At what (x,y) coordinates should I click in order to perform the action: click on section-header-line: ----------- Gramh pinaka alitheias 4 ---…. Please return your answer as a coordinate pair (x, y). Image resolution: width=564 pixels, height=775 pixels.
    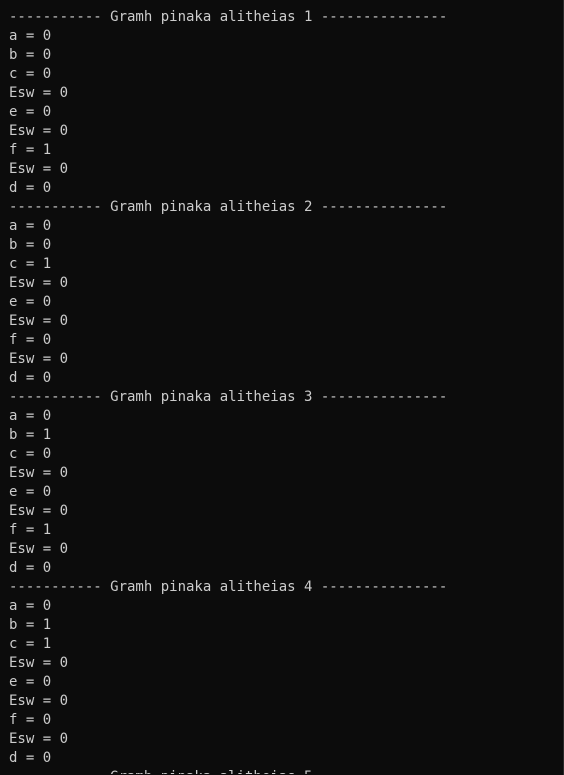
    Looking at the image, I should click on (228, 587).